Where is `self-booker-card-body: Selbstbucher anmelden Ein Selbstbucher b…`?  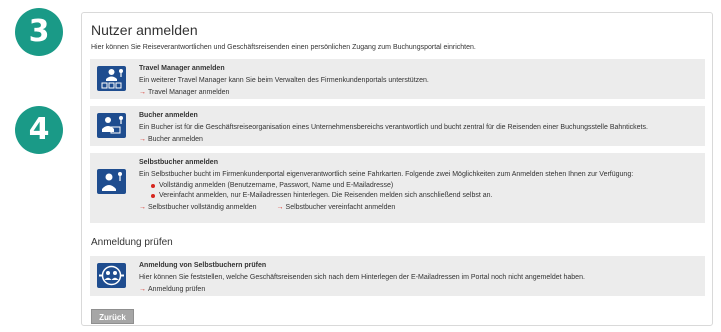 self-booker-card-body: Selbstbucher anmelden Ein Selbstbucher b… is located at coordinates (419, 185).